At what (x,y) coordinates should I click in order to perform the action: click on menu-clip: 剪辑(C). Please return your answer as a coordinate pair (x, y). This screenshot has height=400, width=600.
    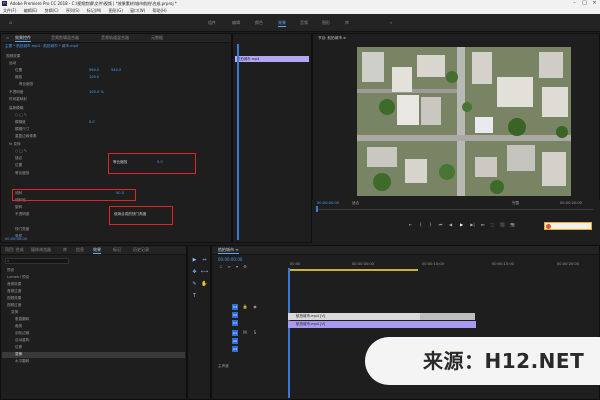
    Looking at the image, I should click on (52, 10).